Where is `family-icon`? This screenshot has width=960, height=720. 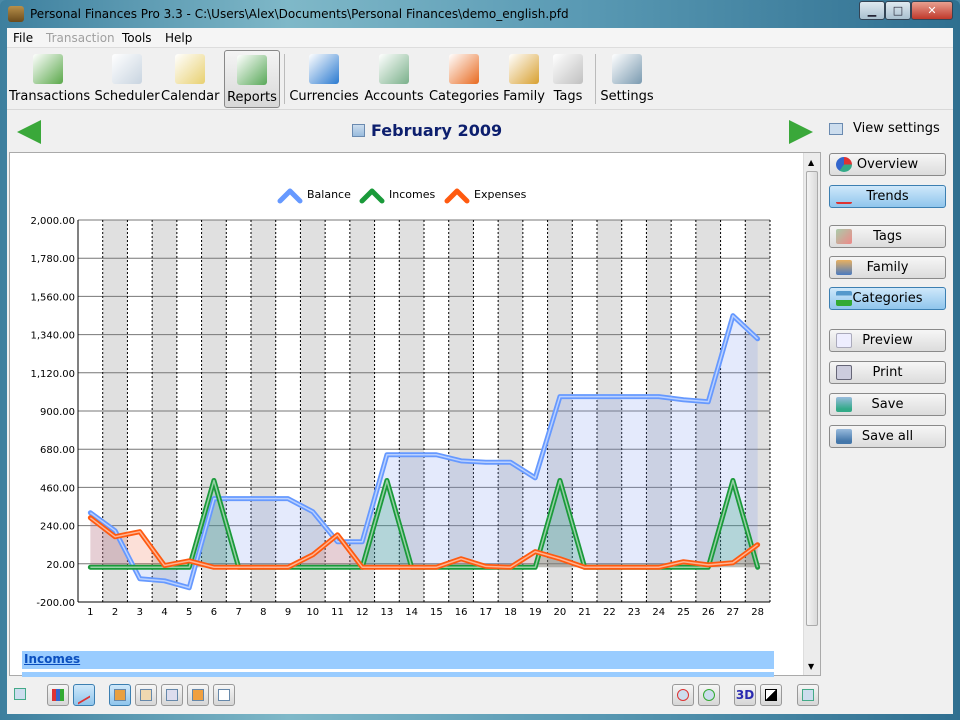
family-icon is located at coordinates (844, 267).